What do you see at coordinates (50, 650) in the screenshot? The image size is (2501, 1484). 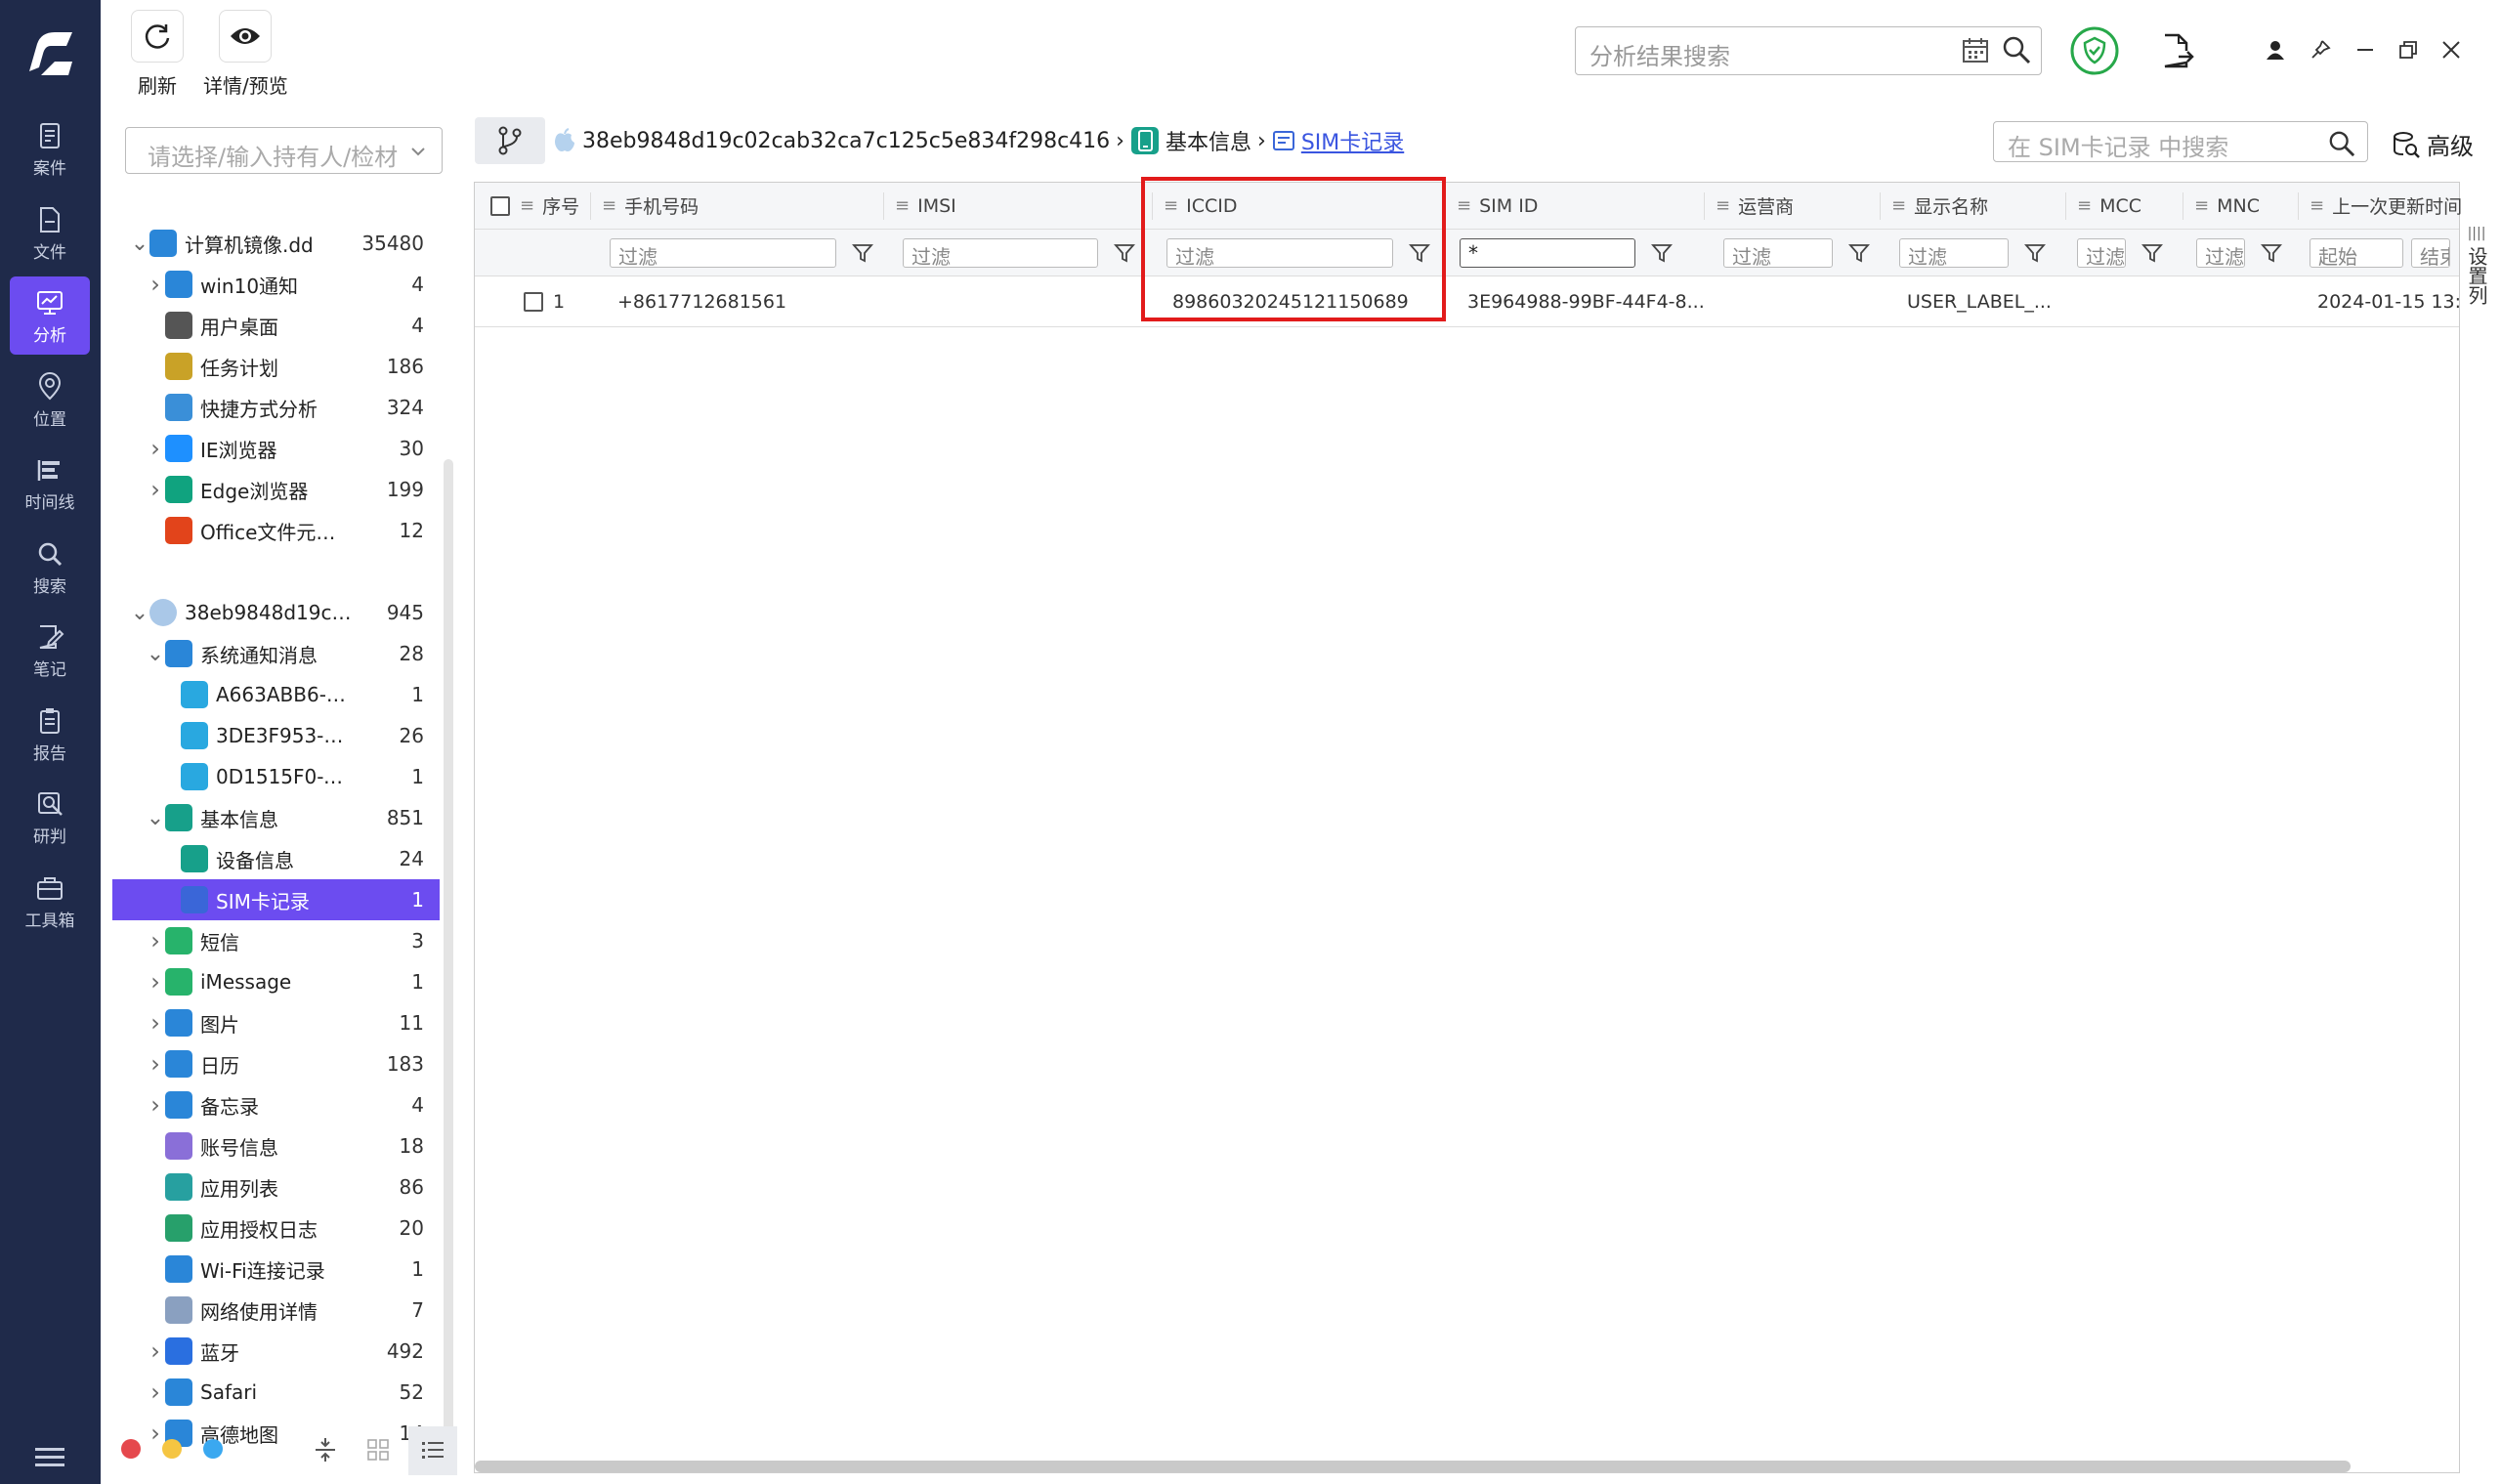 I see `nav-item-notes: 笔记` at bounding box center [50, 650].